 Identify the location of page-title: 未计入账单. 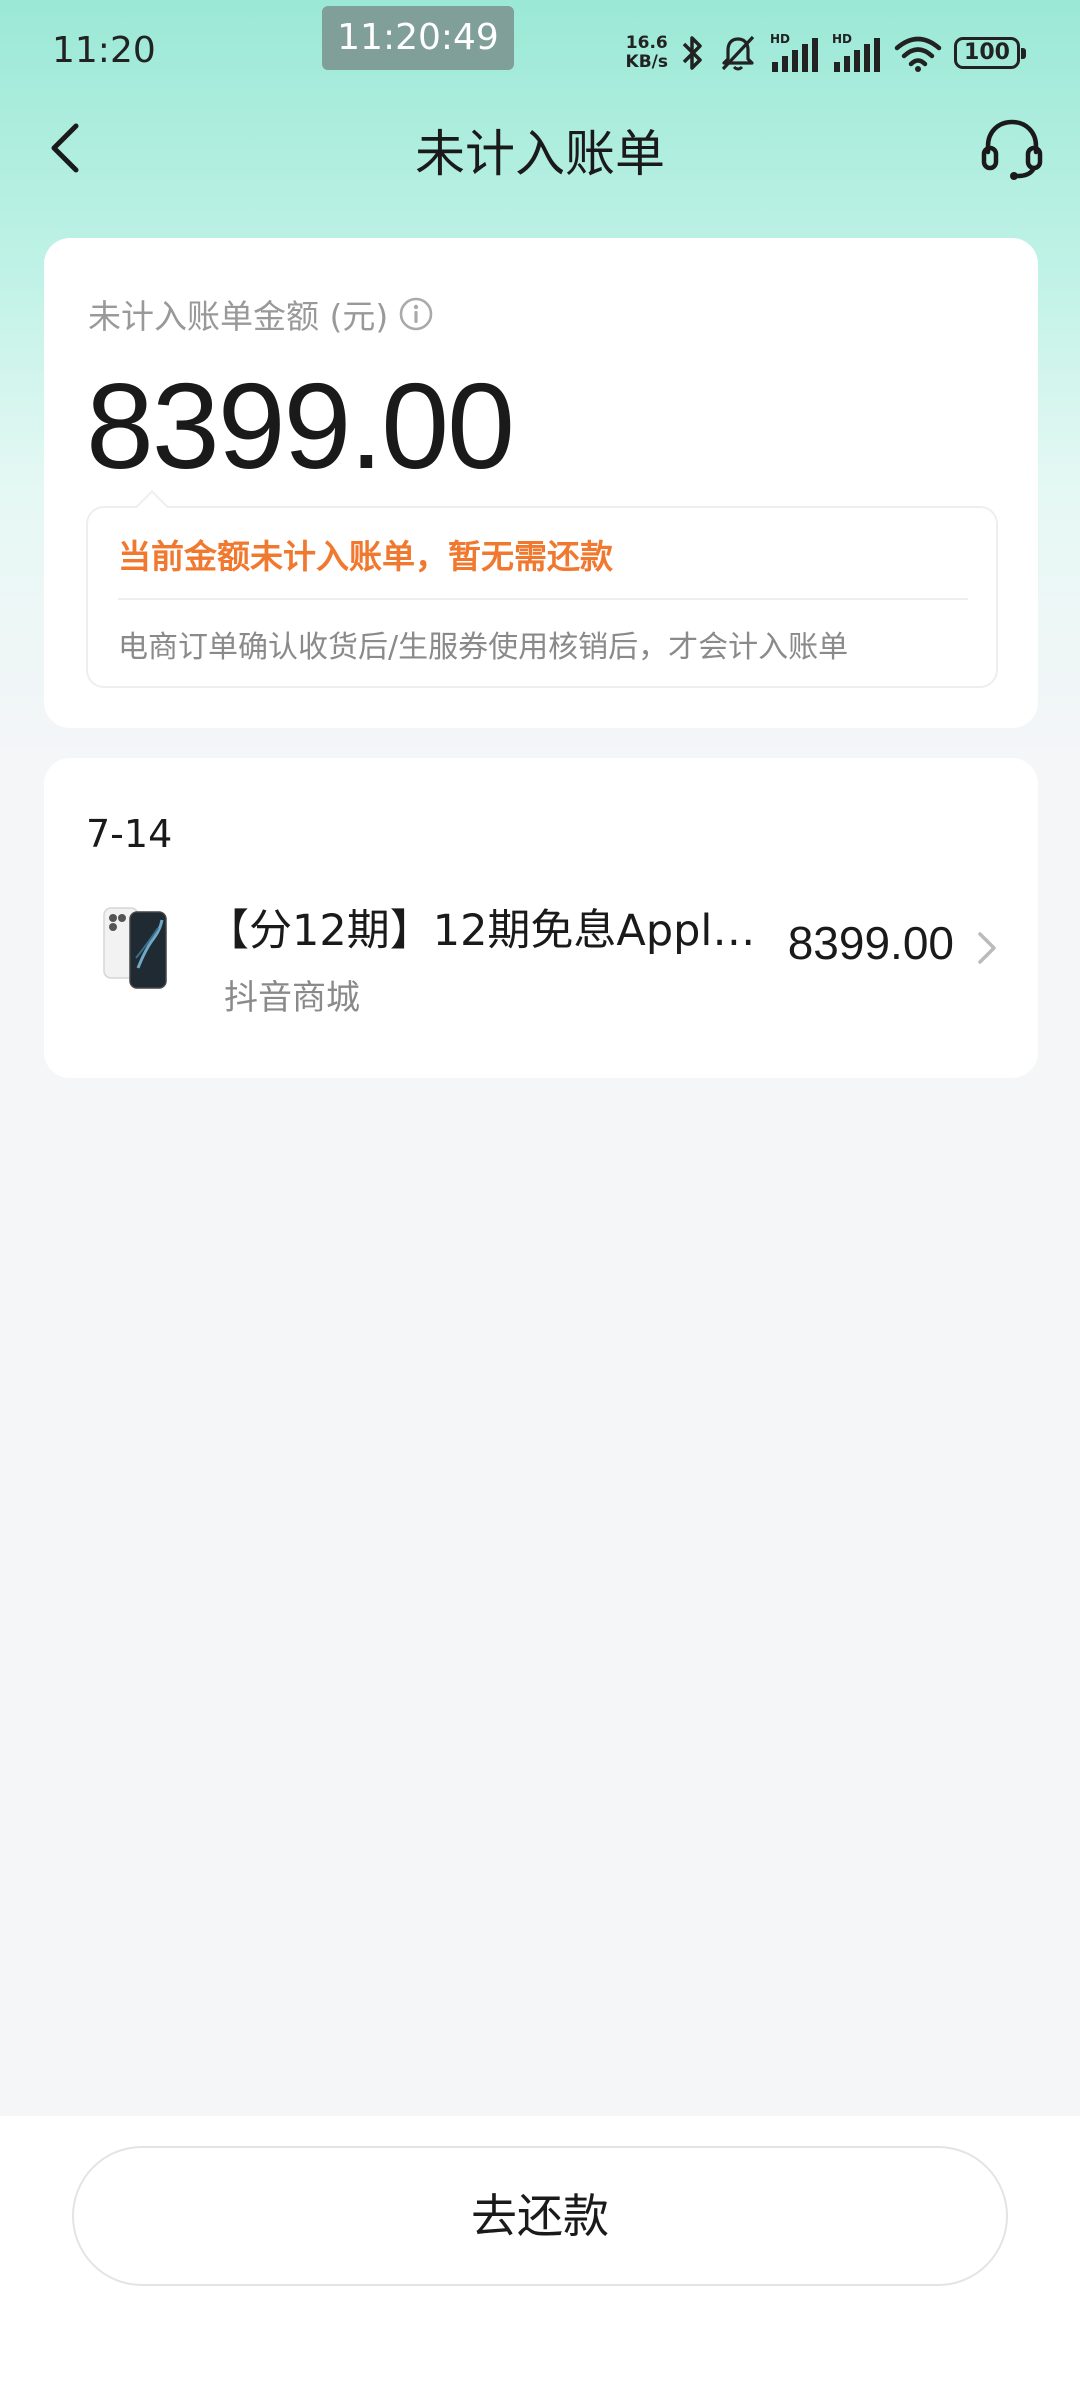
(540, 154).